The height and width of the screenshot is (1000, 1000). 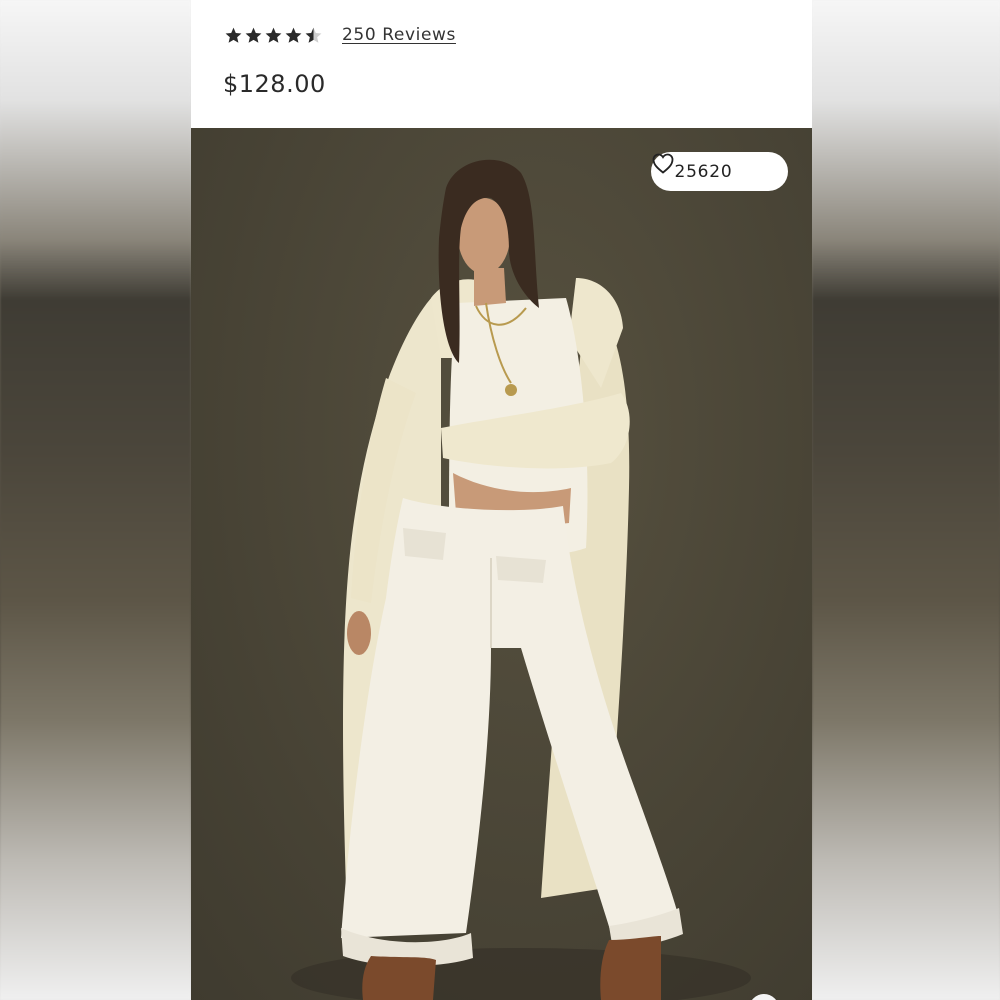 What do you see at coordinates (399, 35) in the screenshot?
I see `reviews-link: 250 Reviews` at bounding box center [399, 35].